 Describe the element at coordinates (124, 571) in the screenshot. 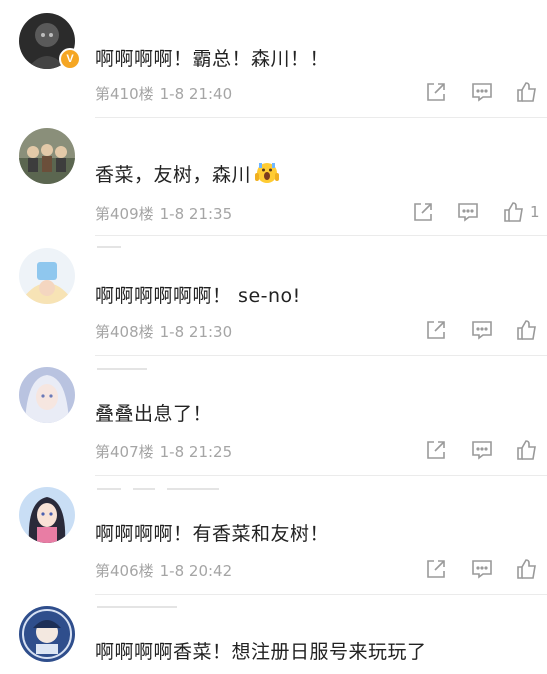

I see `floor-number: 第406楼` at that location.